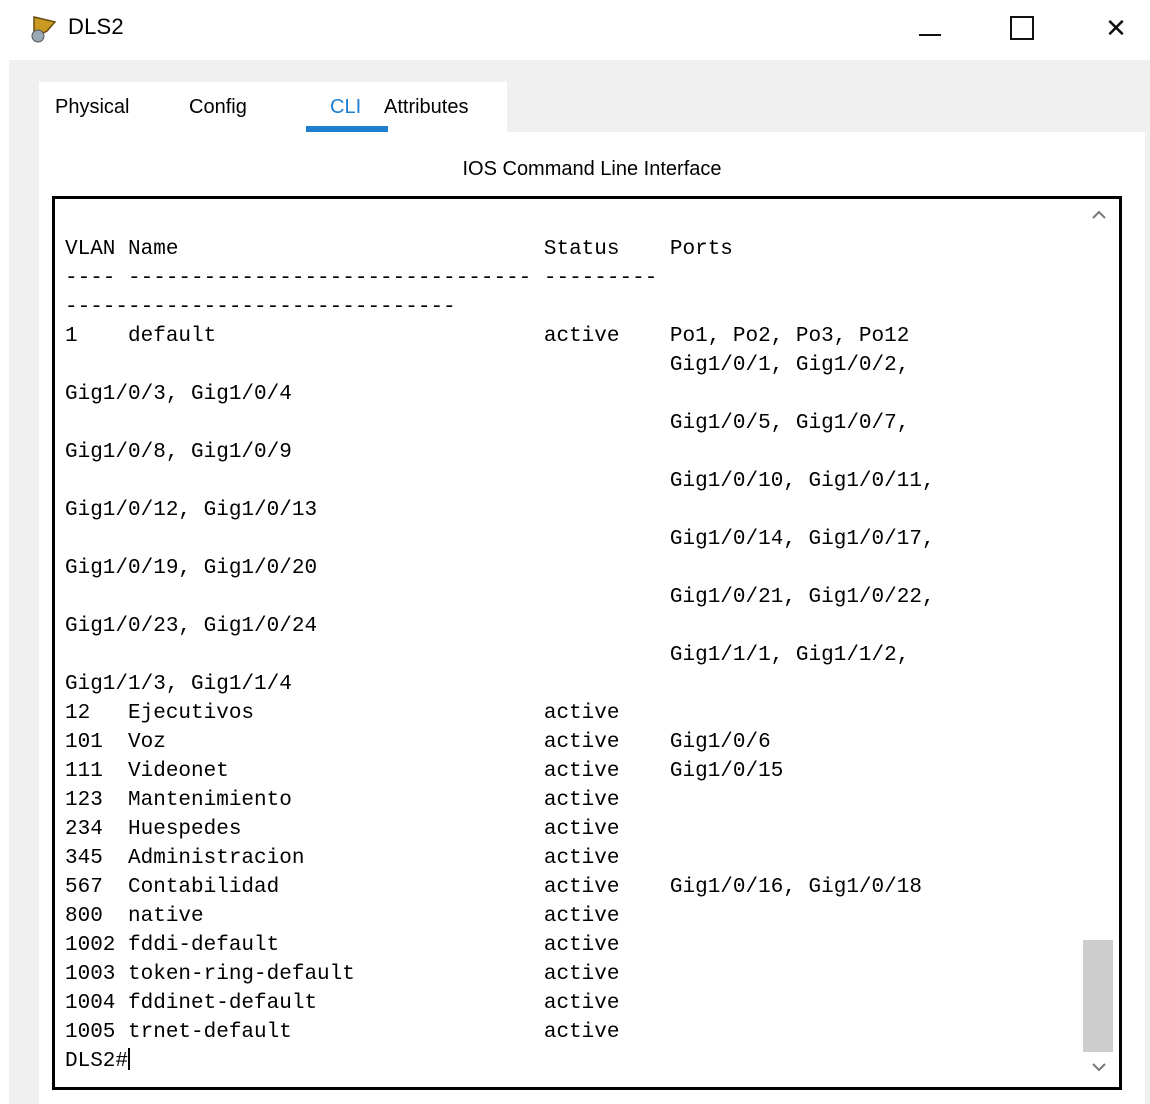  What do you see at coordinates (218, 107) in the screenshot?
I see `tab-config: Config` at bounding box center [218, 107].